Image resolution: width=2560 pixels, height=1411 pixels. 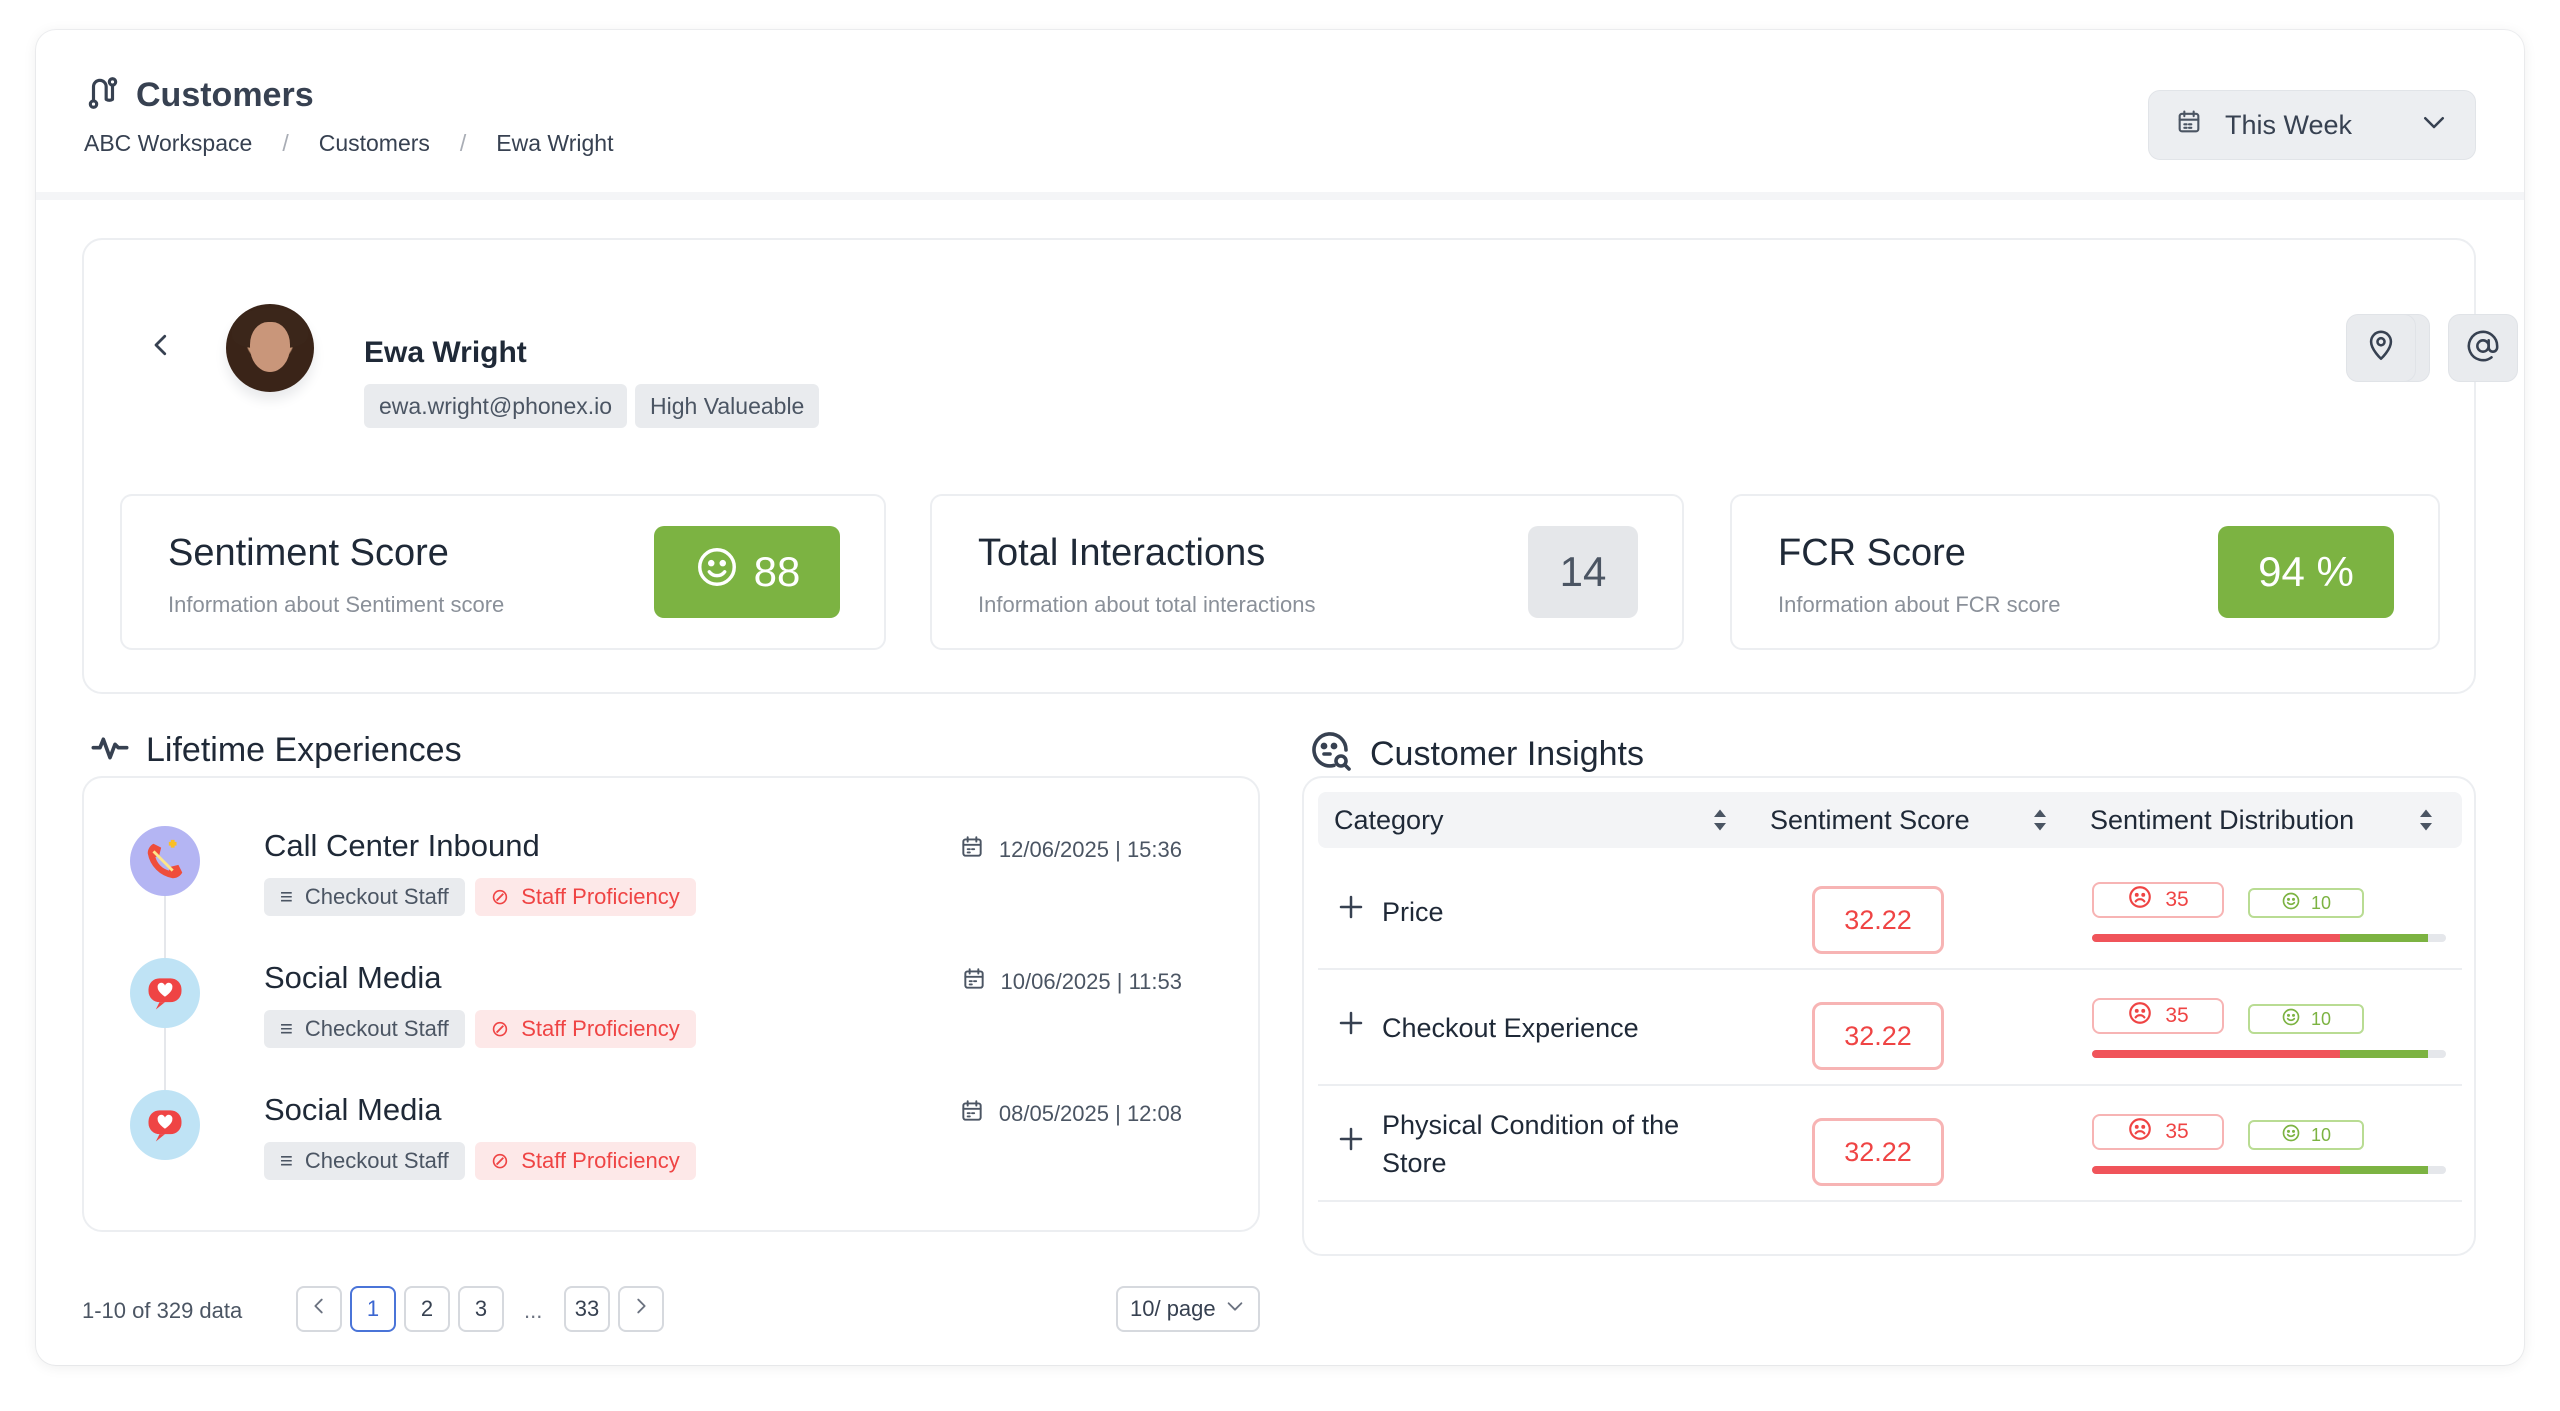 I want to click on section-title-text: Lifetime Experiences, so click(x=304, y=750).